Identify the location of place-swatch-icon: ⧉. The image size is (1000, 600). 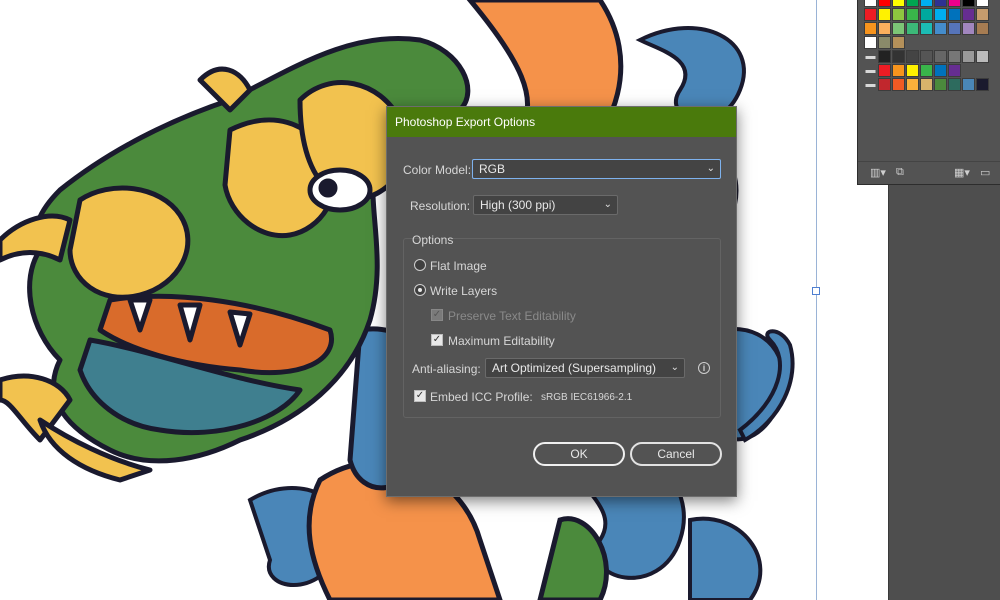
(900, 172).